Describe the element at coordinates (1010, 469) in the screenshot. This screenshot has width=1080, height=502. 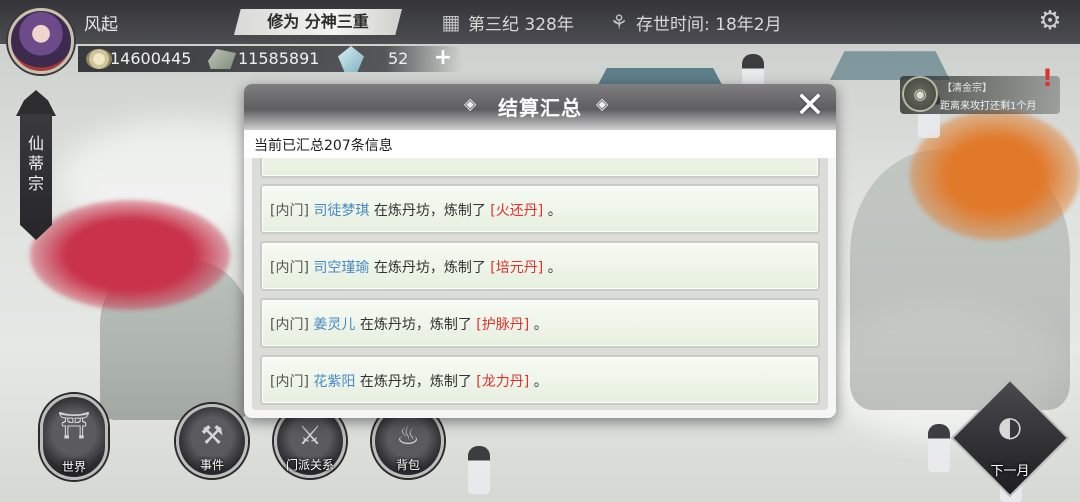
I see `next-month-label: 下一月` at that location.